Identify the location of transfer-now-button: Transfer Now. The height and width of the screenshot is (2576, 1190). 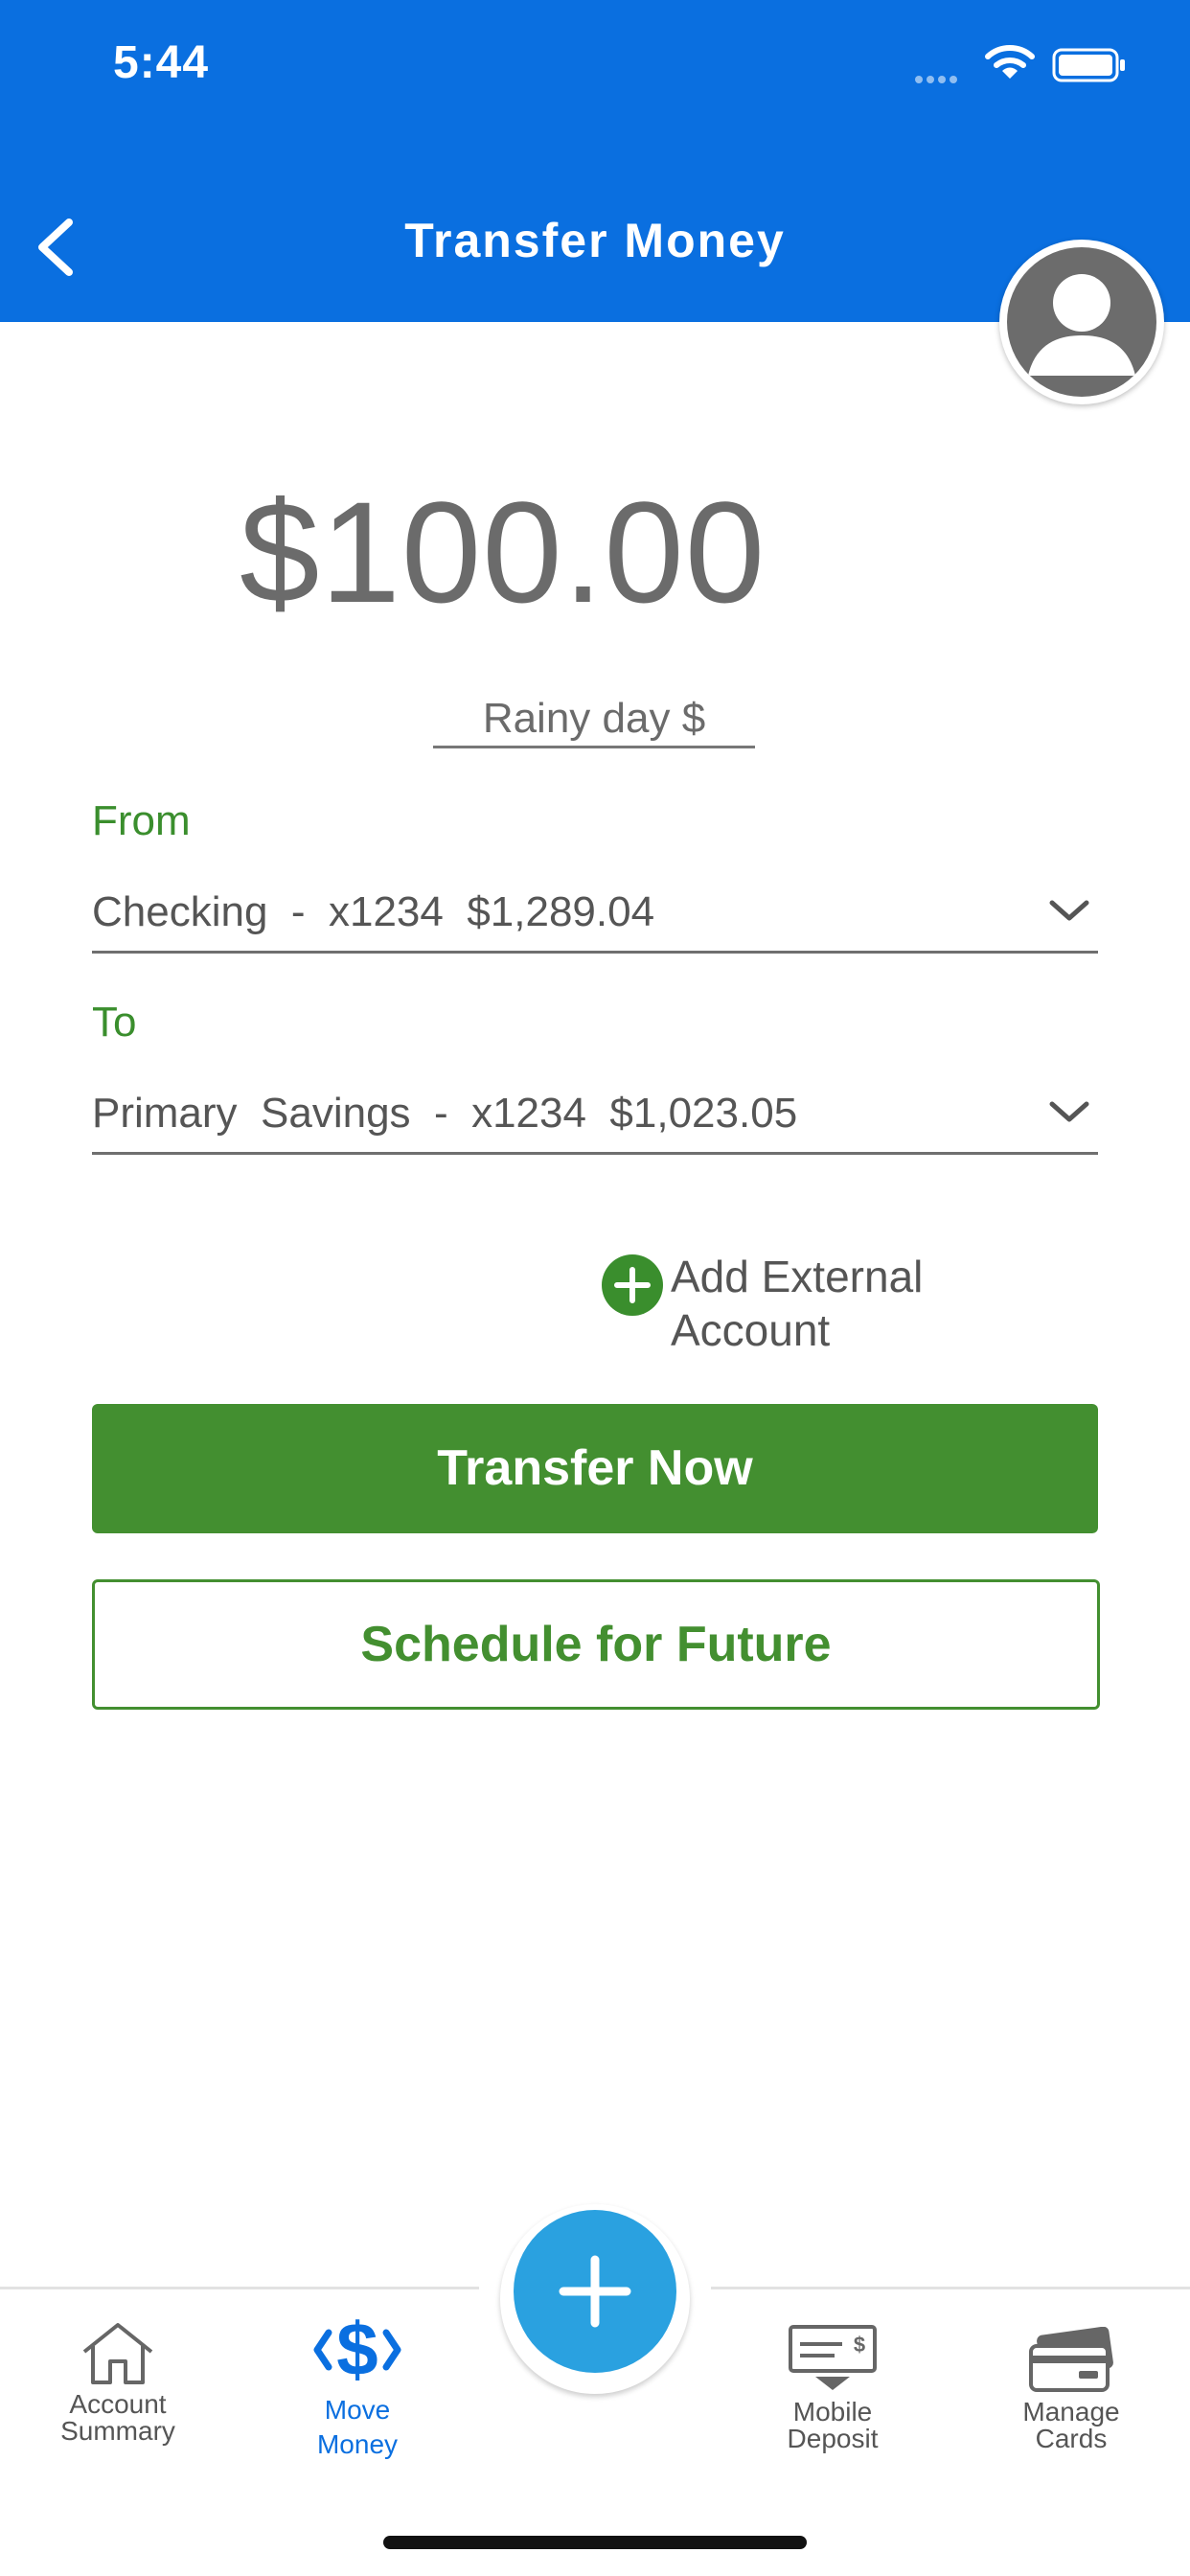
(595, 1468).